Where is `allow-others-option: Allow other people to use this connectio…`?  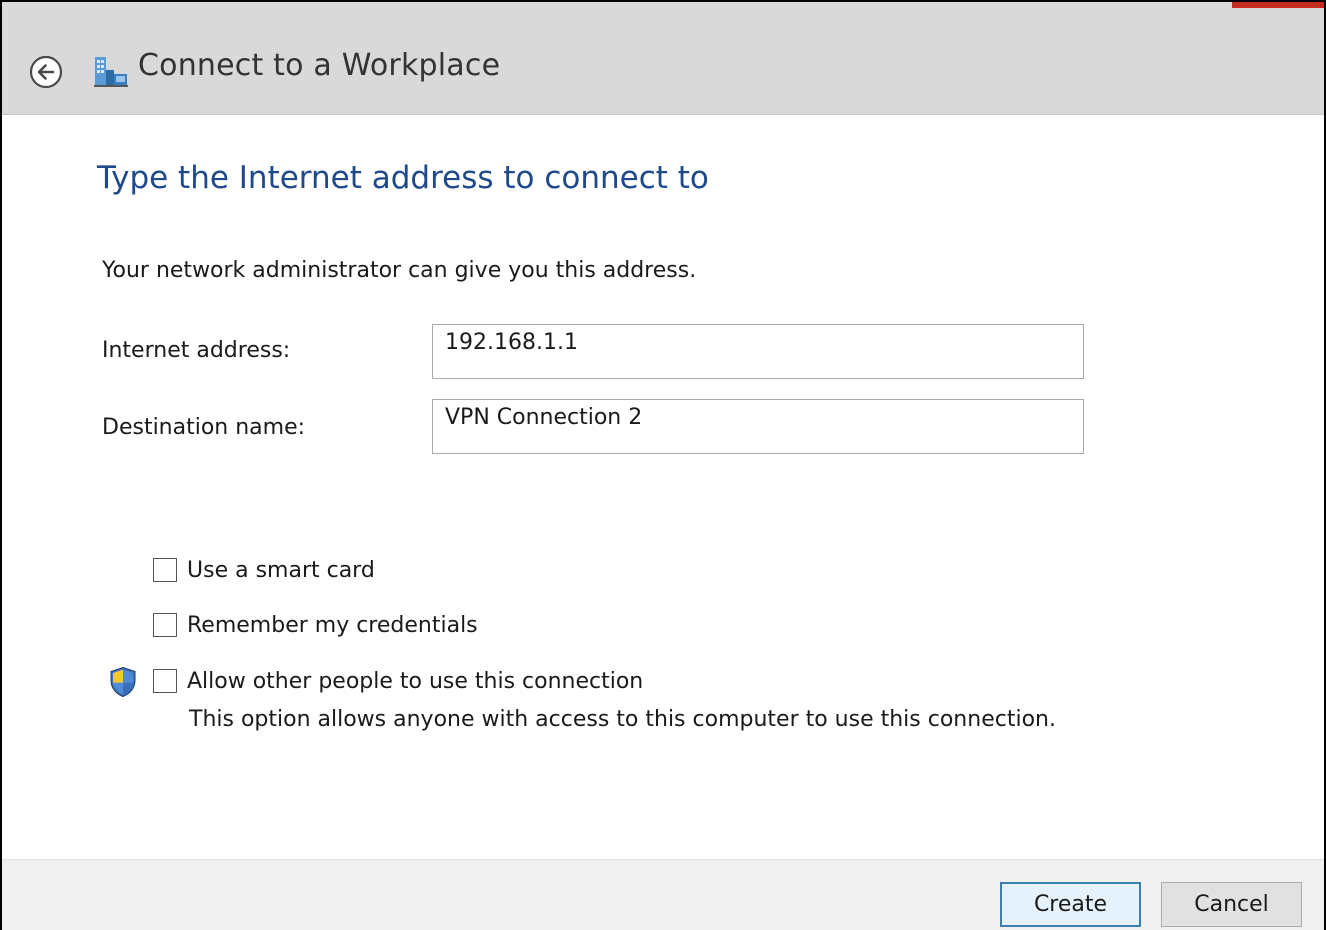 allow-others-option: Allow other people to use this connectio… is located at coordinates (398, 681).